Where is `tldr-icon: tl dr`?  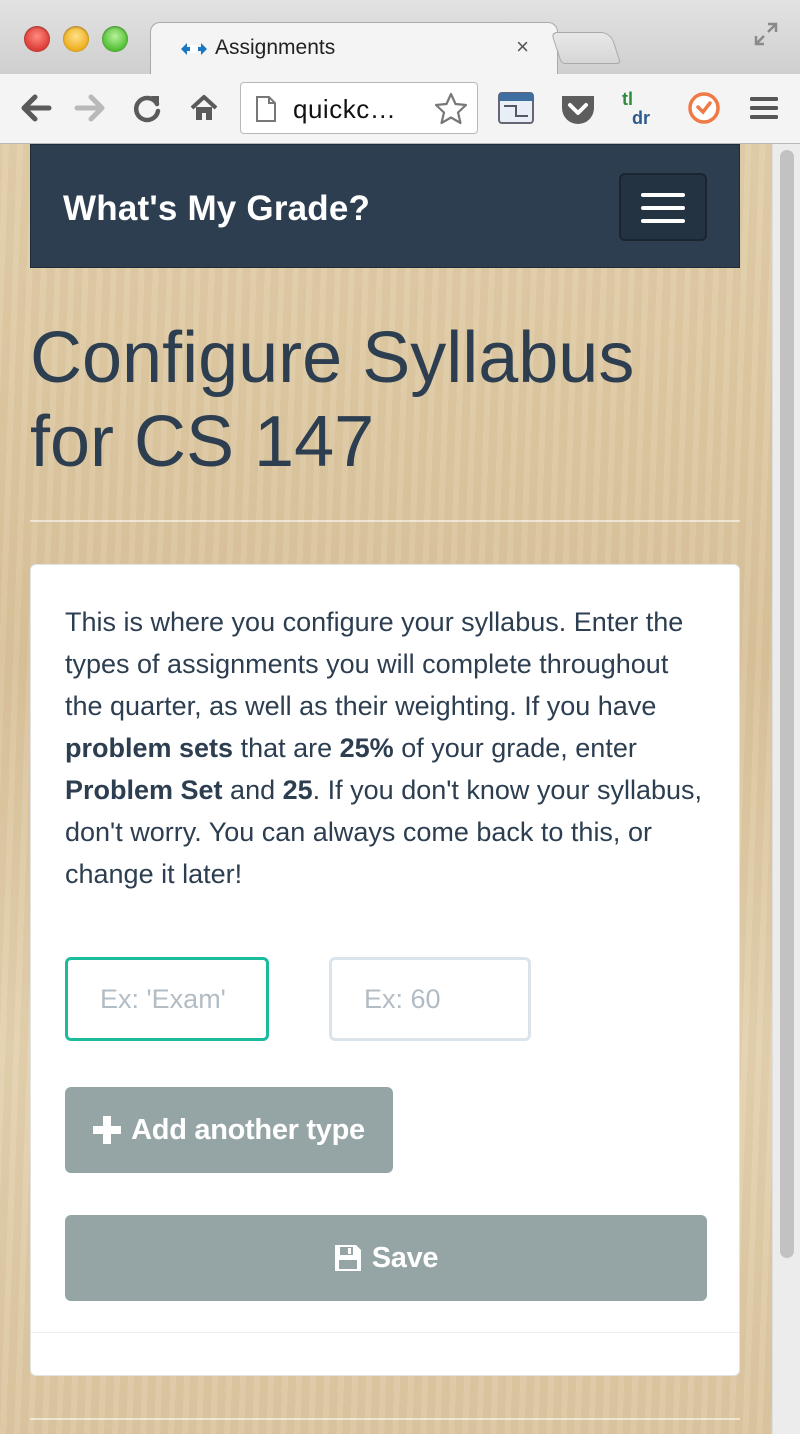
tldr-icon: tl dr is located at coordinates (640, 108).